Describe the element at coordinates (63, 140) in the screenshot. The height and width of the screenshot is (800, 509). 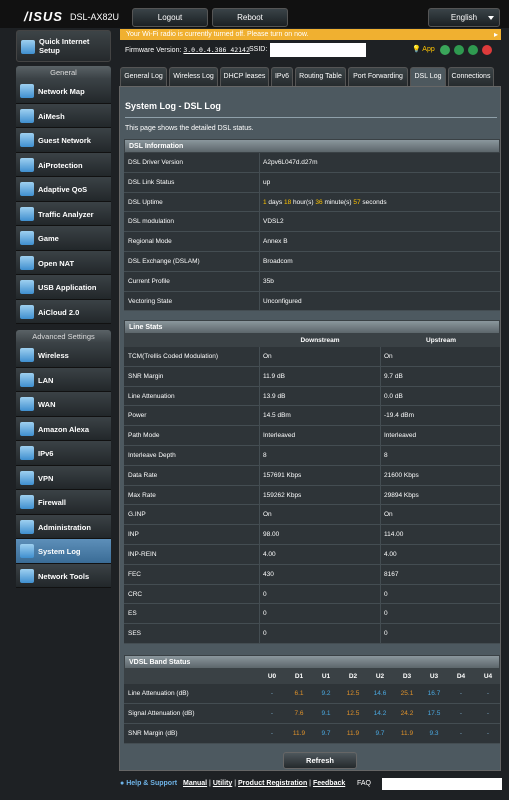
I see `sidebar-item-guest-network: Guest Network` at that location.